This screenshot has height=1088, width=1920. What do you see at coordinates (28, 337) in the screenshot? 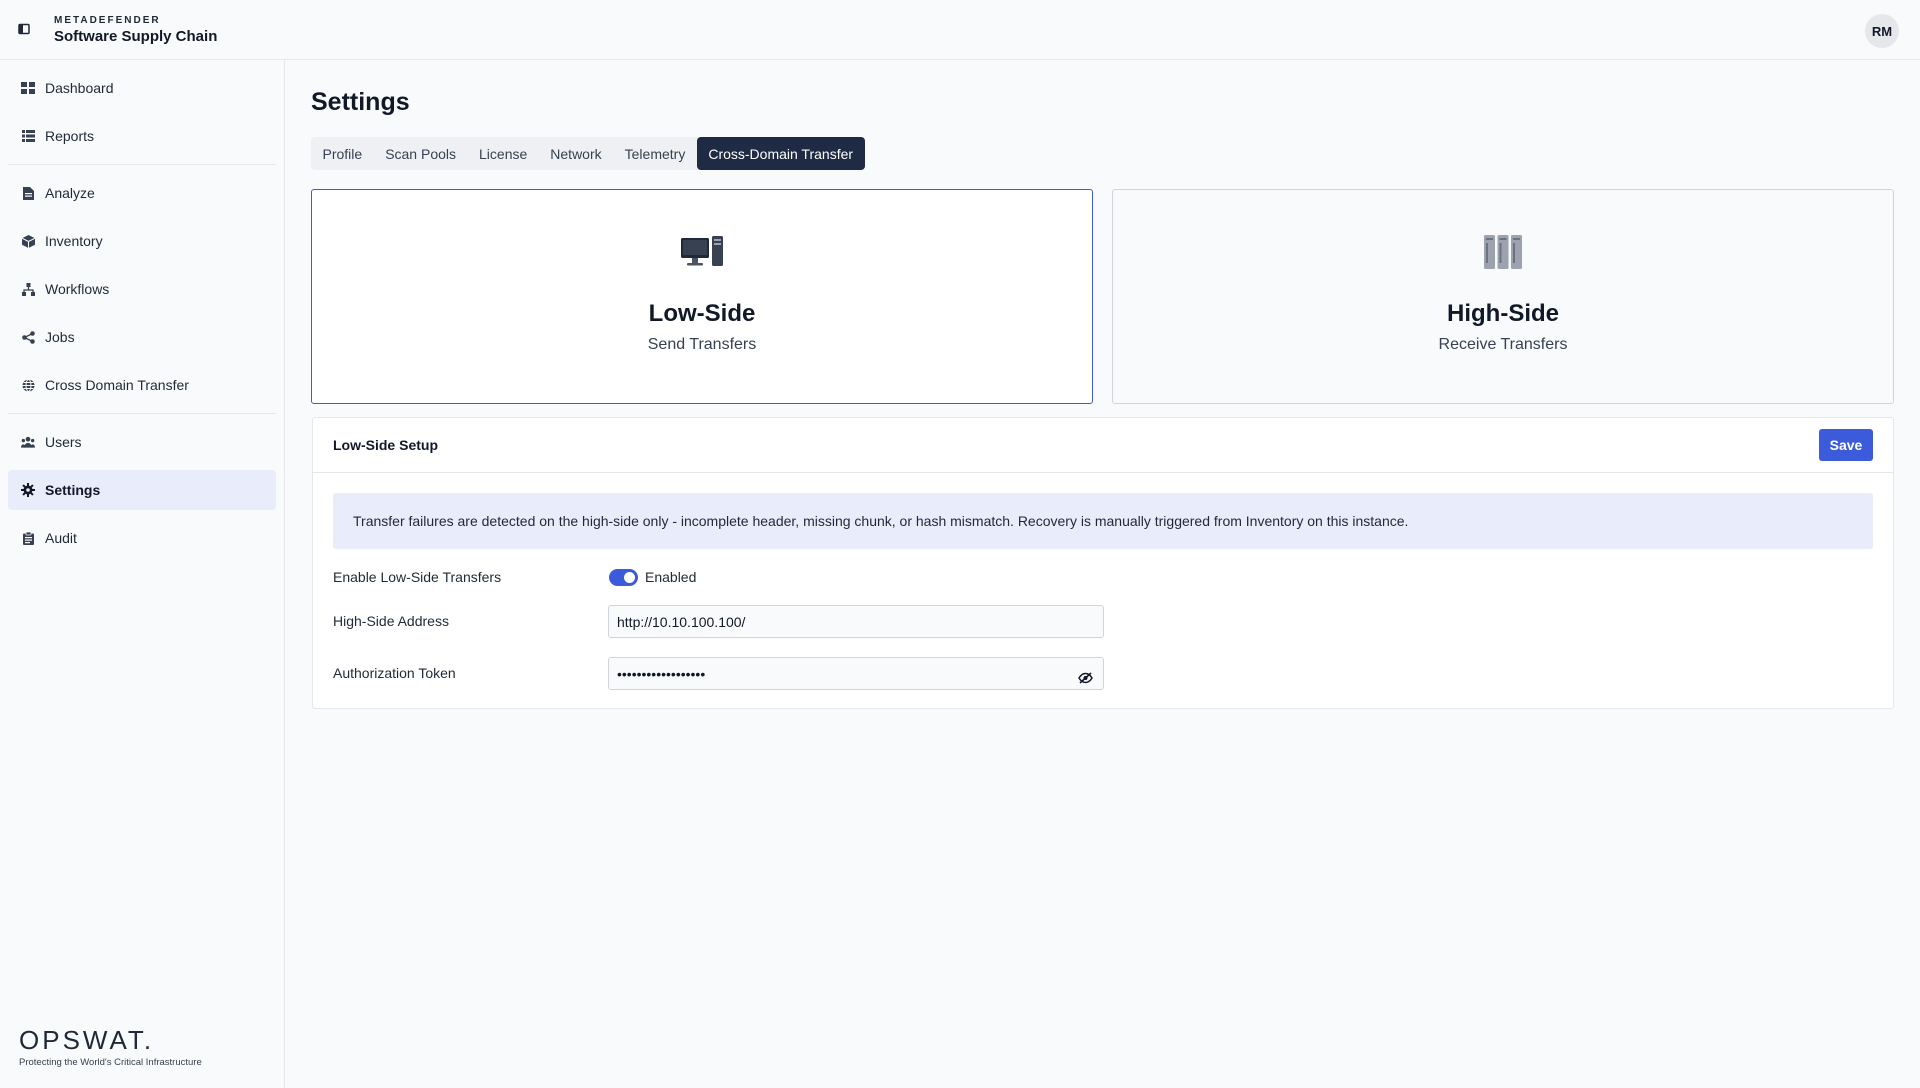
I see `share-icon` at bounding box center [28, 337].